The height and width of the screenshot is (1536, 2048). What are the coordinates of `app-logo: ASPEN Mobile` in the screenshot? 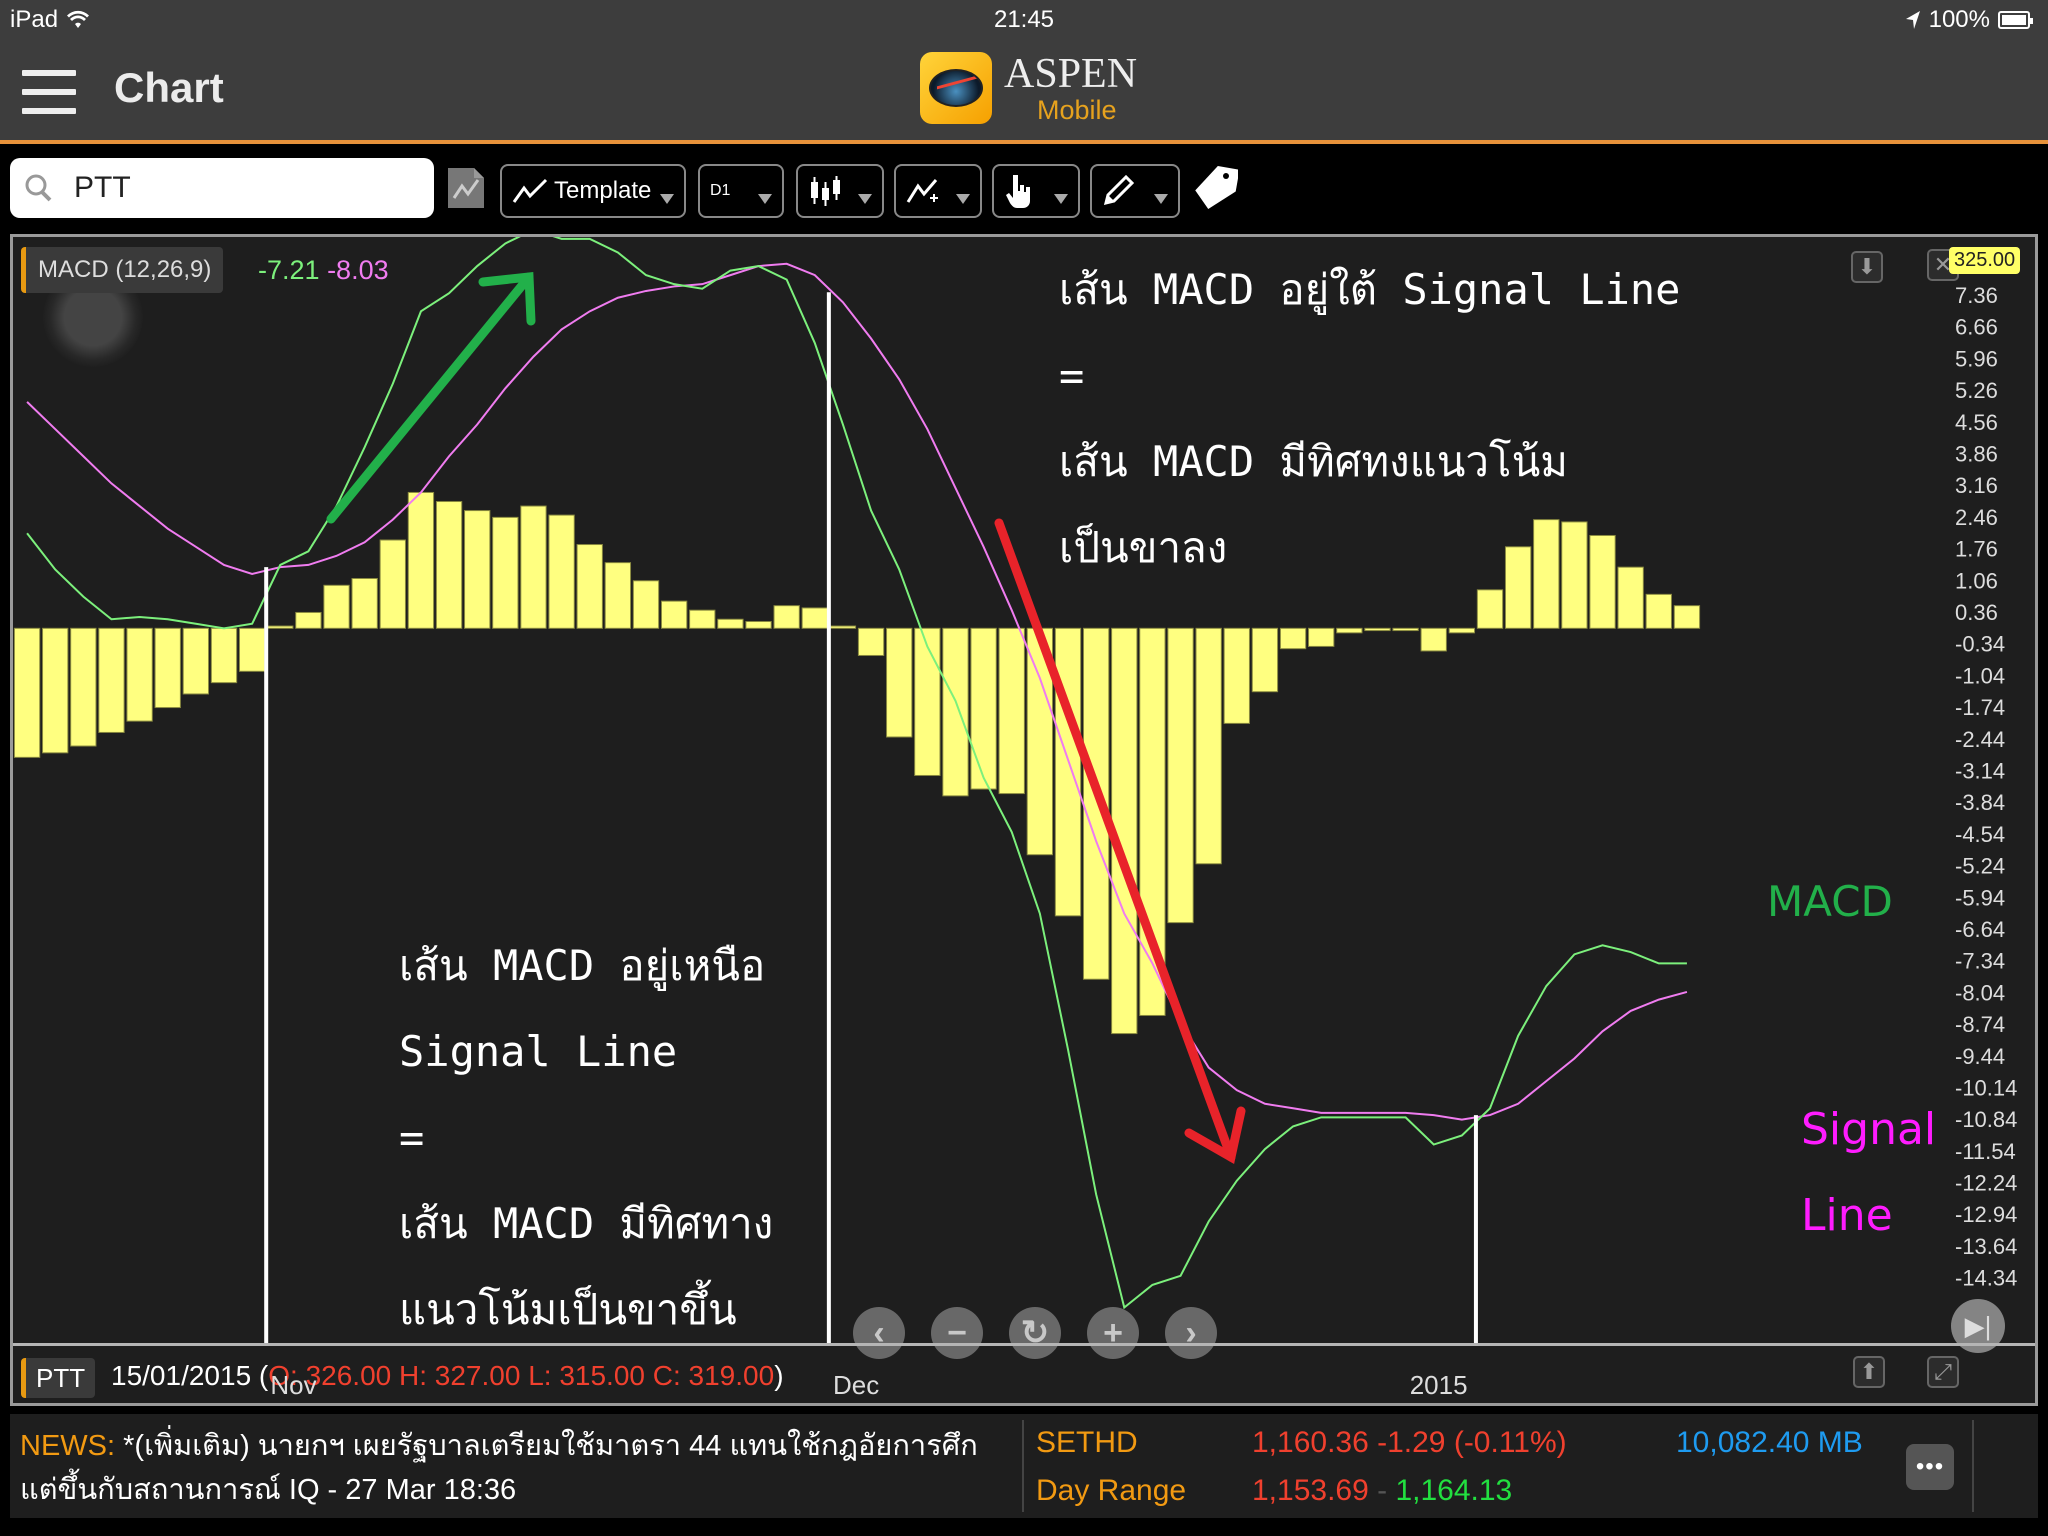 It's located at (1028, 88).